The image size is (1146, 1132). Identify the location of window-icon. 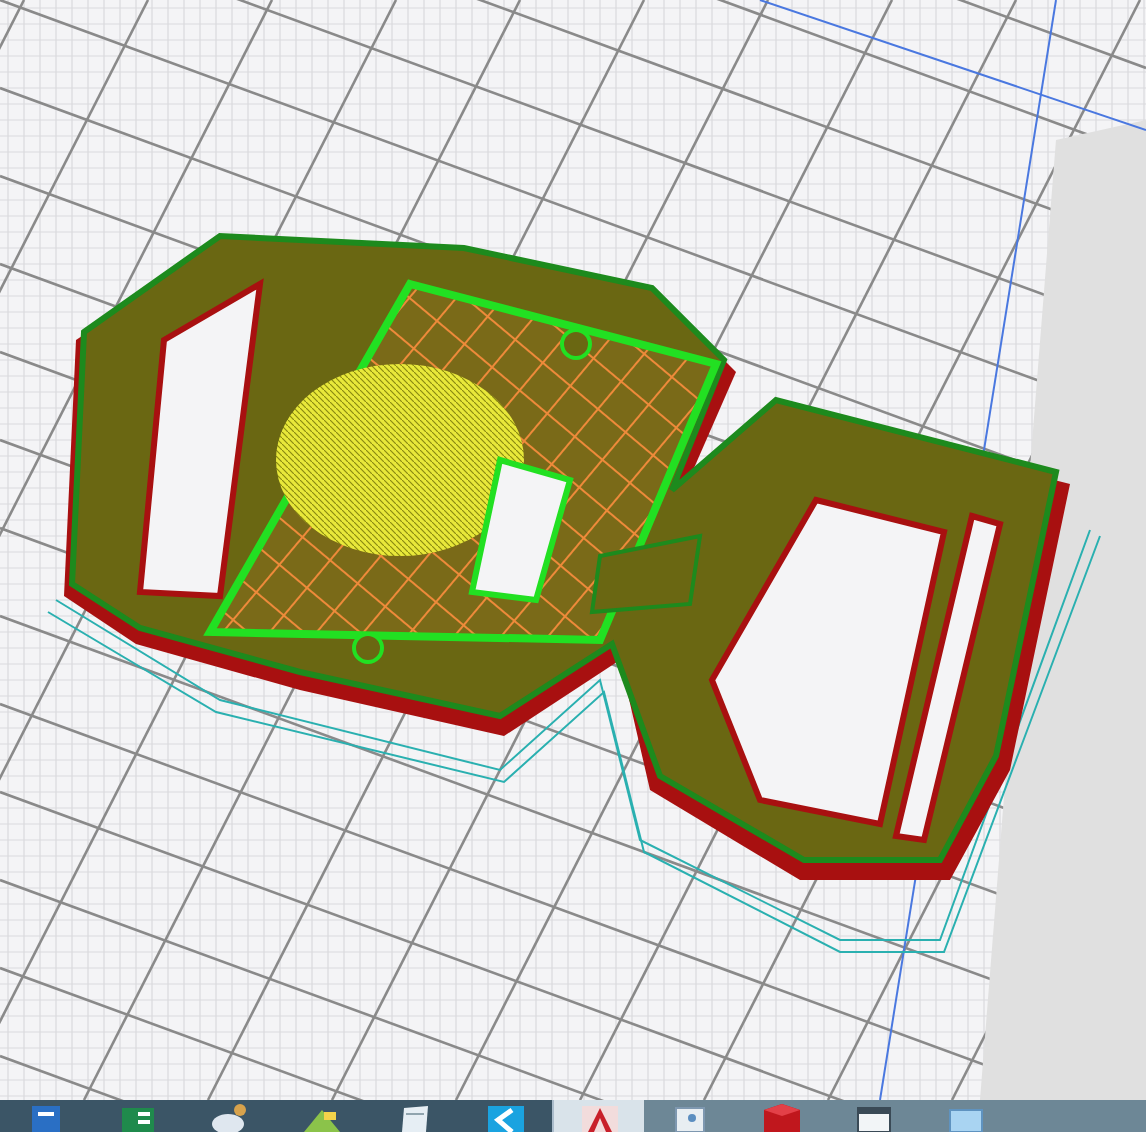
(874, 1118).